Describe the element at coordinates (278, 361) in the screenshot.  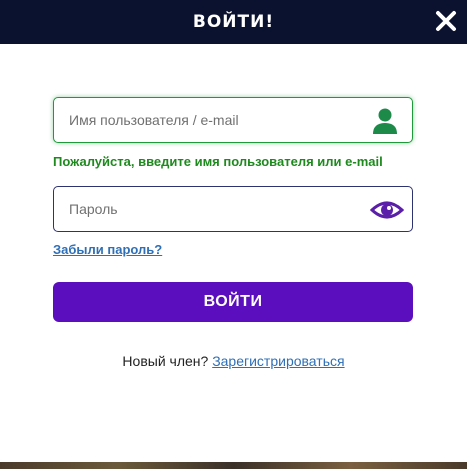
I see `signup-link: Зарегистрироваться` at that location.